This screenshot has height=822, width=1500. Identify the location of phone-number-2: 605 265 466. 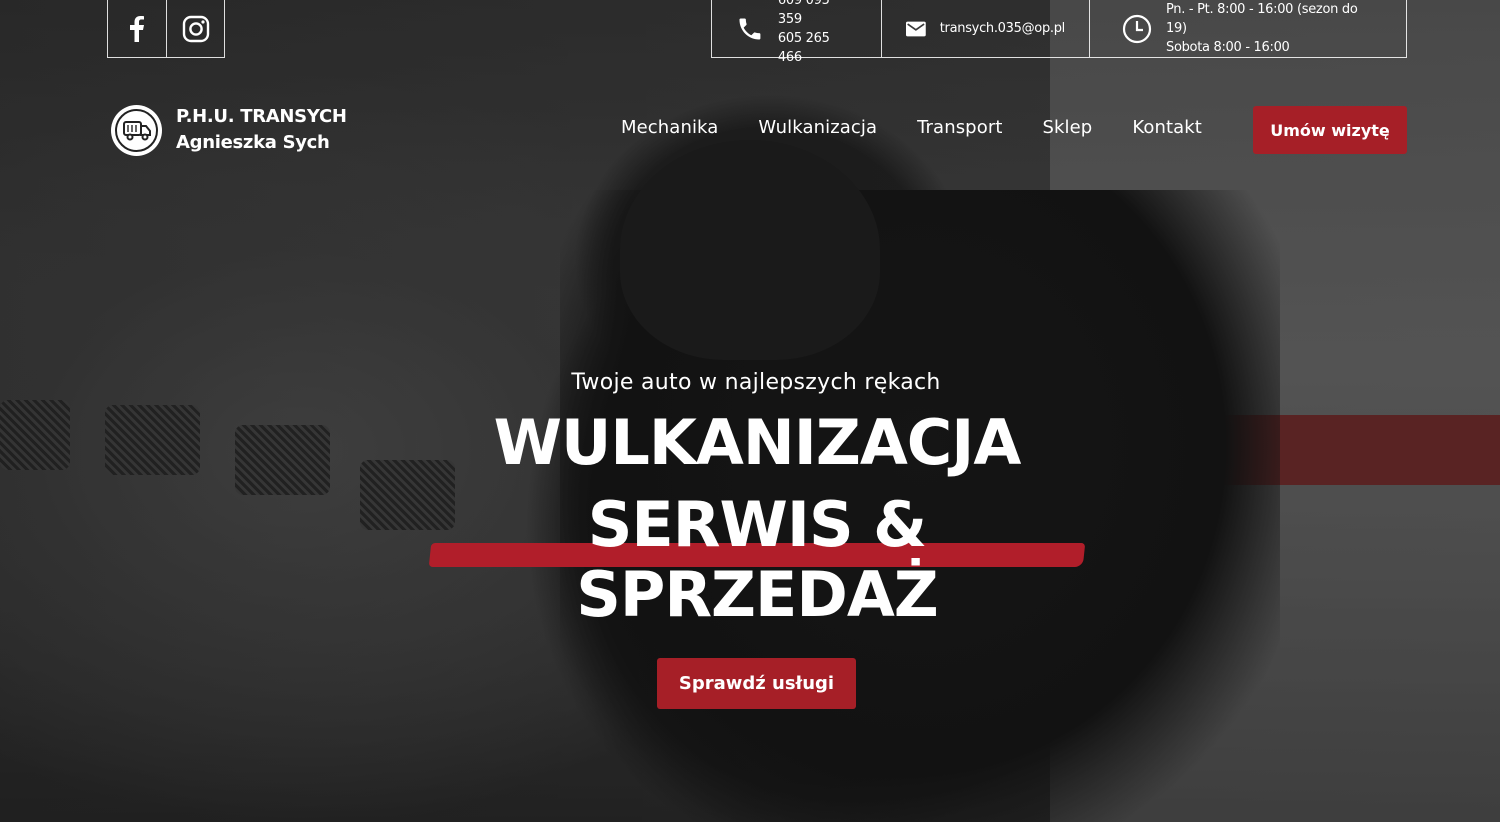
(817, 48).